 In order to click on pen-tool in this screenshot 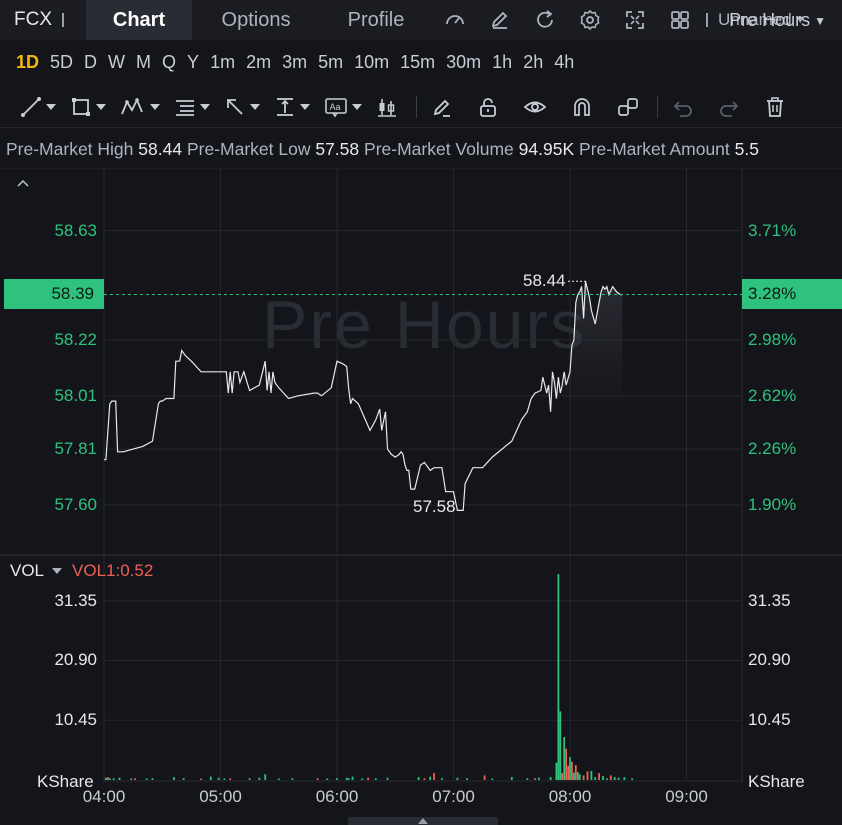, I will do `click(442, 107)`.